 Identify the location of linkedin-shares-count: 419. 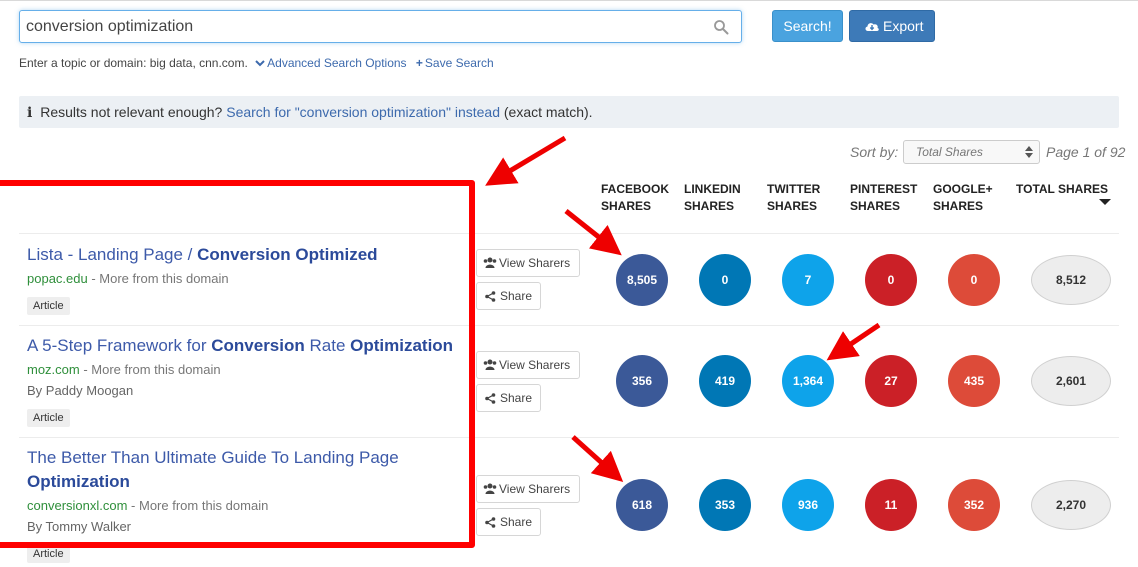
(725, 381).